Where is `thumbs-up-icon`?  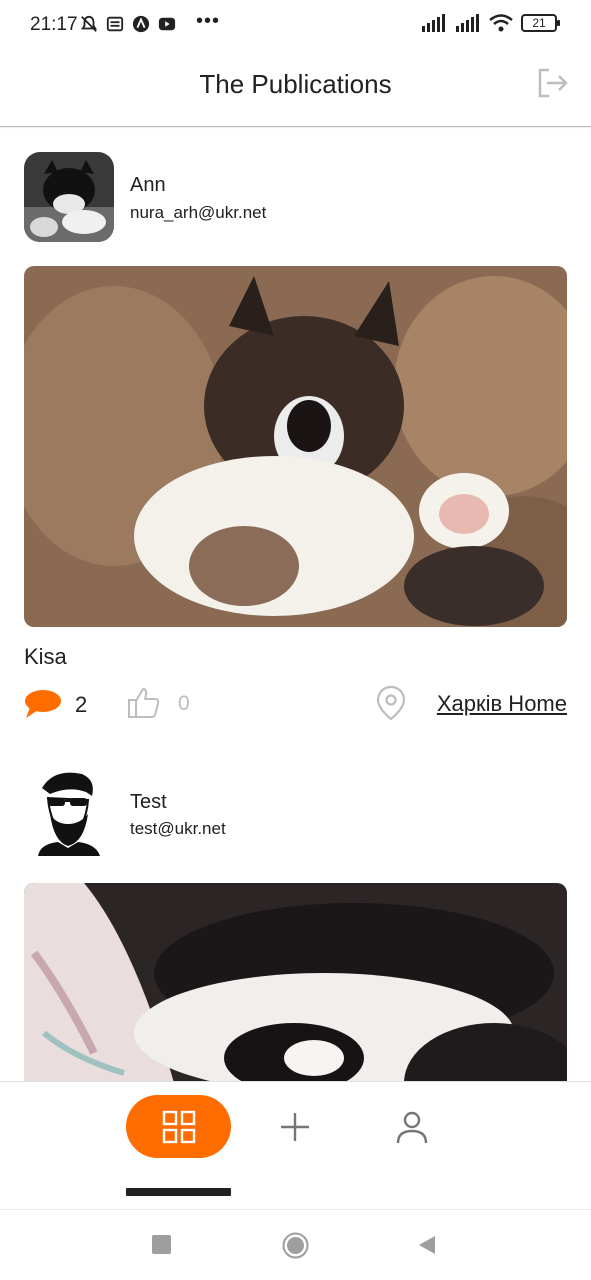
thumbs-up-icon is located at coordinates (144, 703).